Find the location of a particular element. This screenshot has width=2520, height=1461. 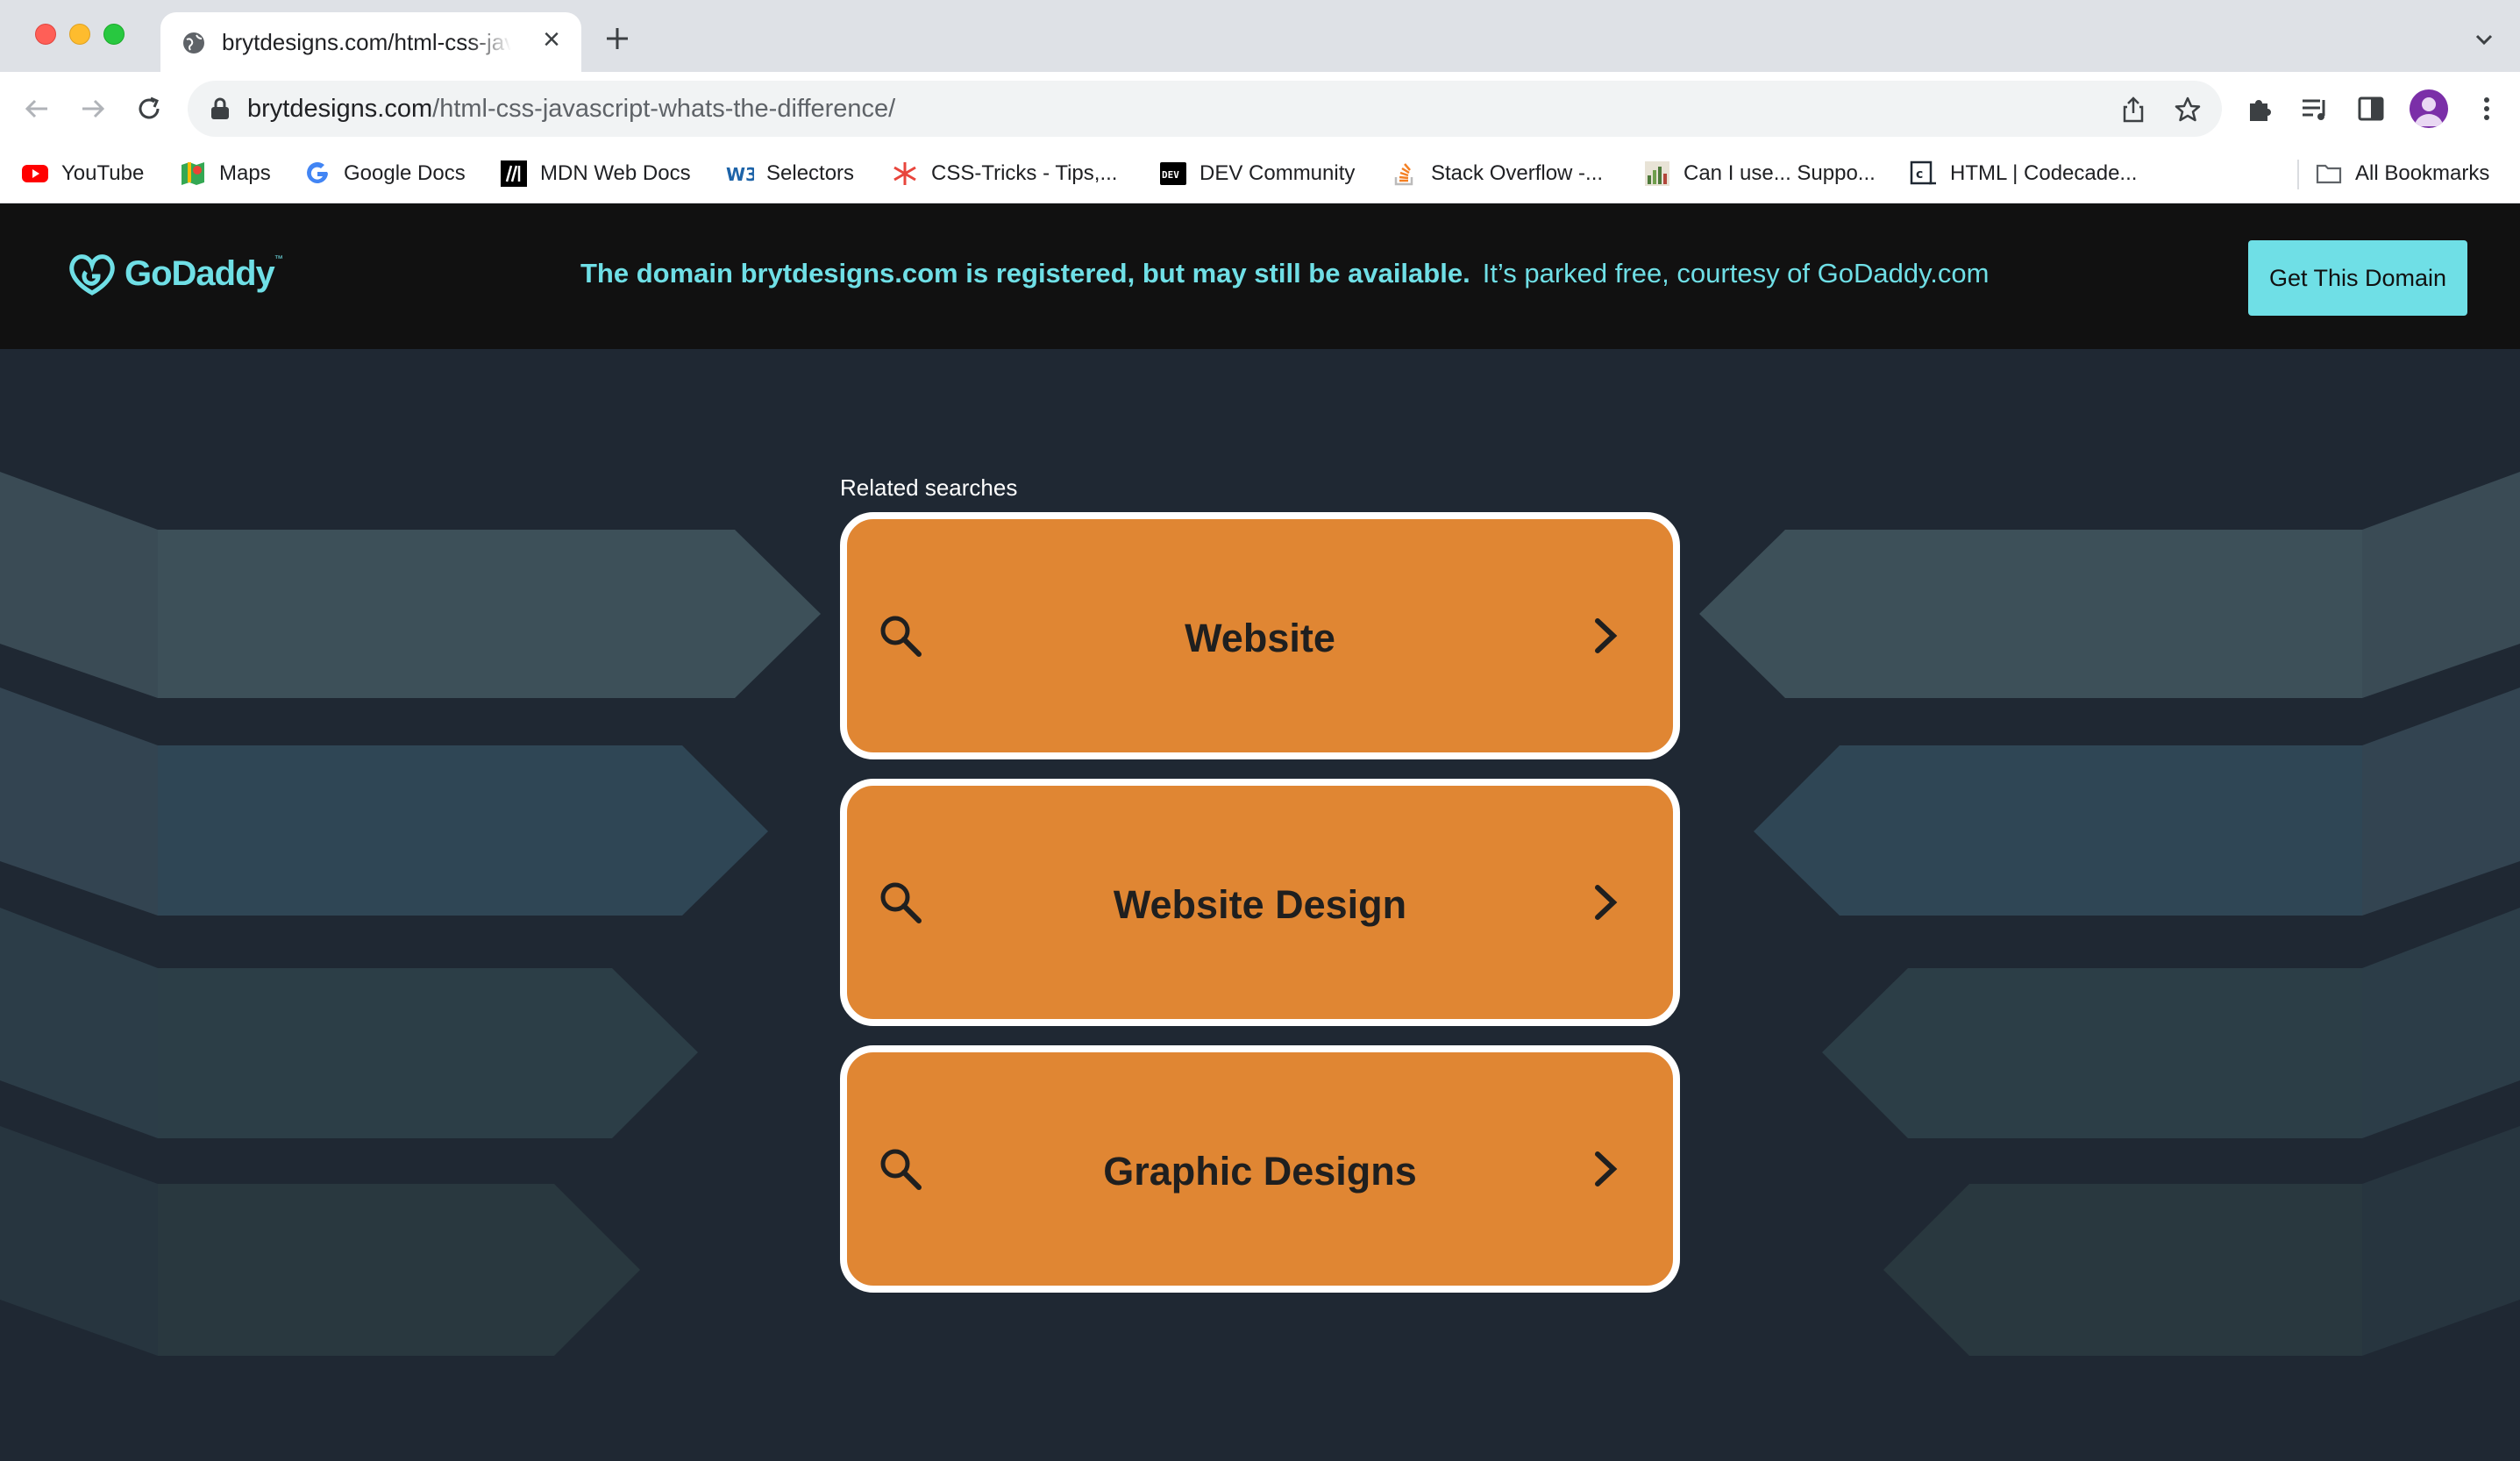

url-domain: brytdesigns.com is located at coordinates (340, 109).